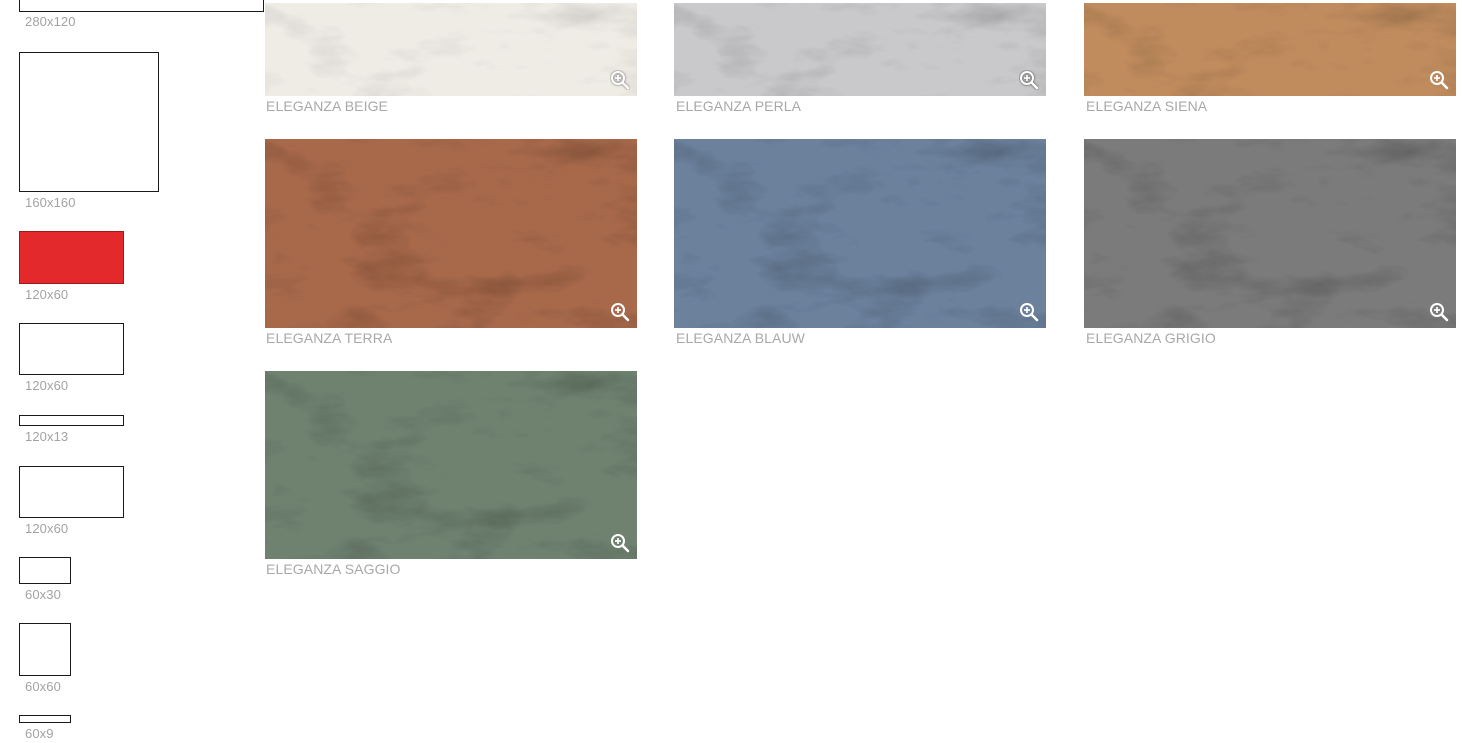 The height and width of the screenshot is (743, 1467). Describe the element at coordinates (47, 436) in the screenshot. I see `size-label: 120x13` at that location.